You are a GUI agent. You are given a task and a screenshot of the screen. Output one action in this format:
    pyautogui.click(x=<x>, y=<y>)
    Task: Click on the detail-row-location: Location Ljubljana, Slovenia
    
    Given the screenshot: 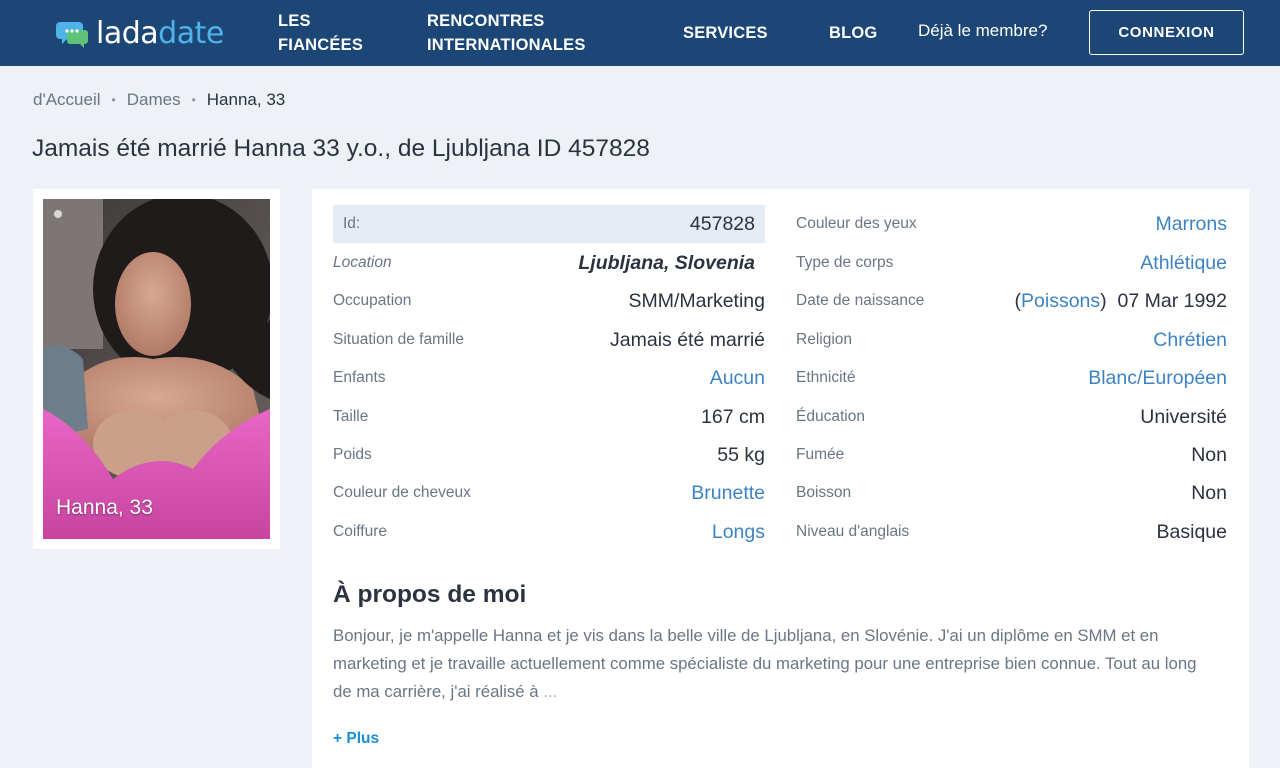 What is the action you would take?
    pyautogui.click(x=549, y=263)
    